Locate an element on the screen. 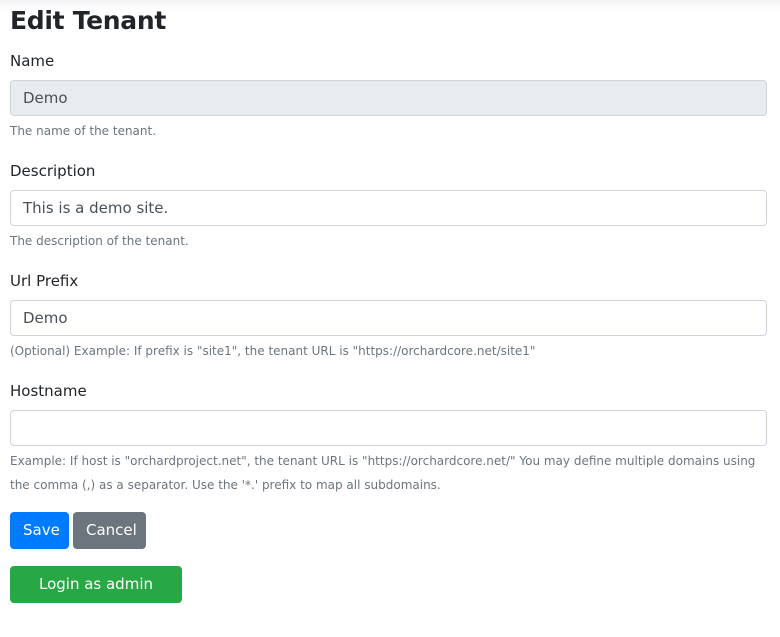 The width and height of the screenshot is (780, 637). hostname-field is located at coordinates (388, 428).